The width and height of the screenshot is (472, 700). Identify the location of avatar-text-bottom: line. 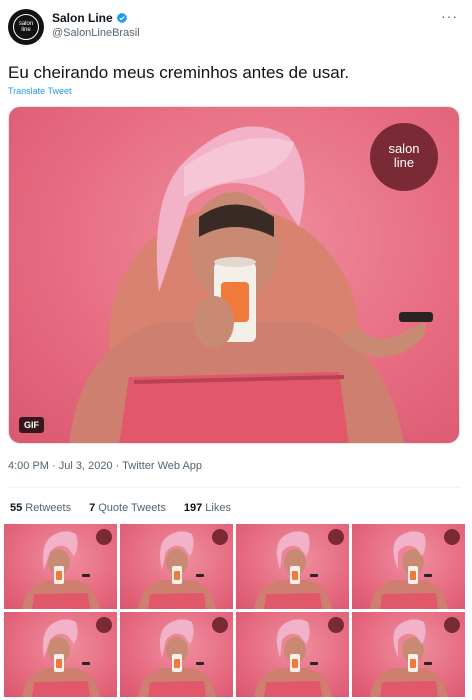
(26, 30).